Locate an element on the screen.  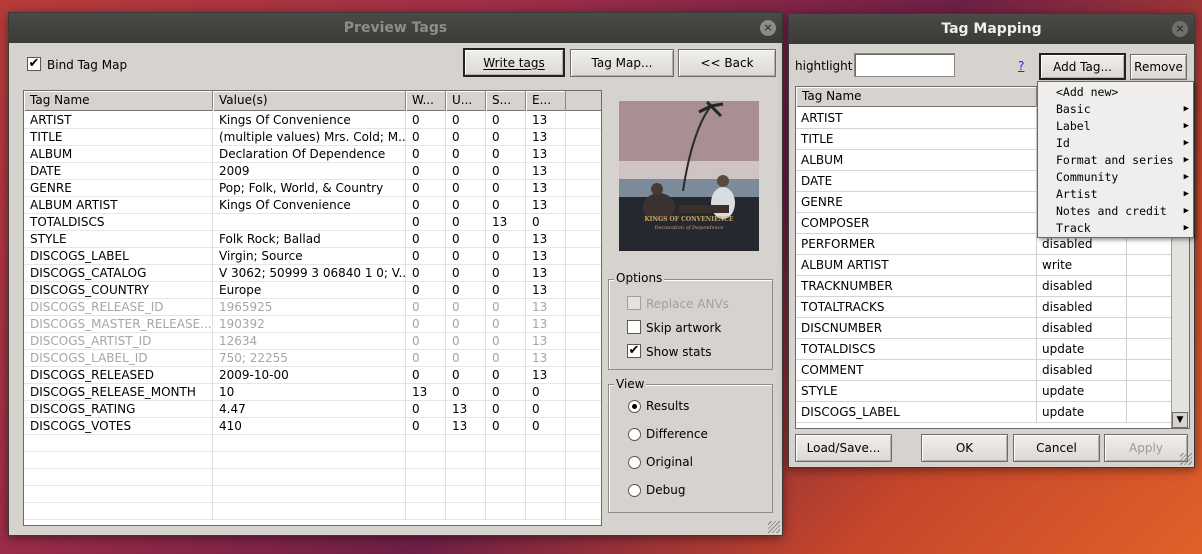
menu-item: Track ▶ is located at coordinates (1115, 228).